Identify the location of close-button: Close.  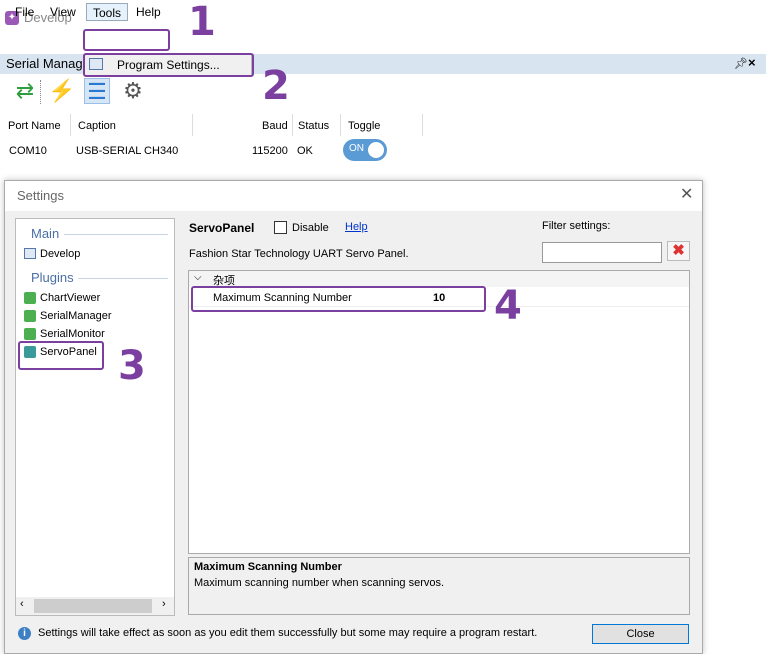
(640, 634).